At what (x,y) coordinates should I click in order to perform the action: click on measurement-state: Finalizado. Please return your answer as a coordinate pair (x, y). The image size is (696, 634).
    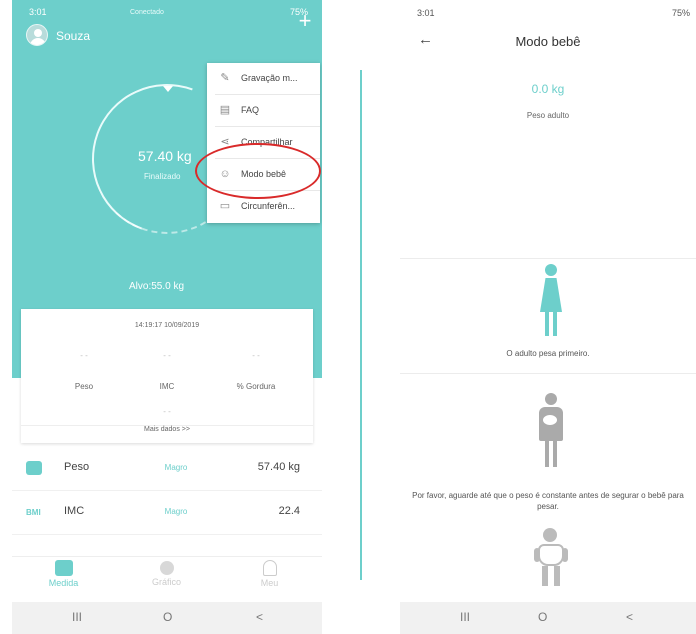
    Looking at the image, I should click on (162, 176).